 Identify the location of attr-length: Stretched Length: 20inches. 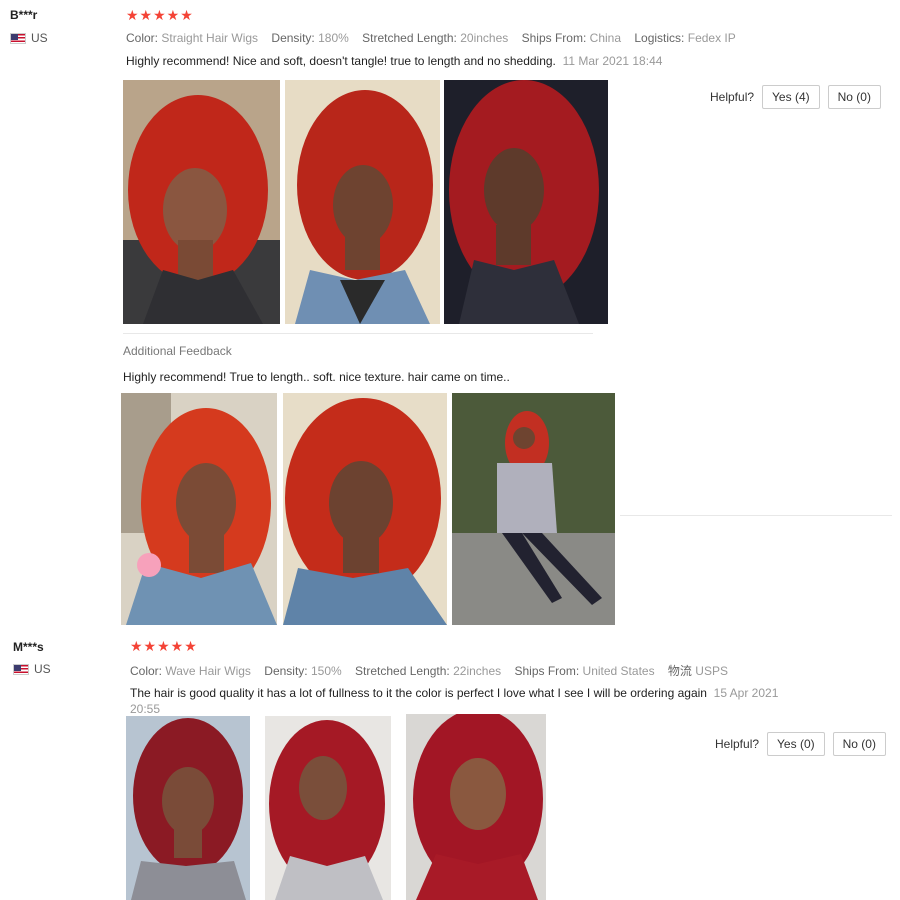
(435, 38).